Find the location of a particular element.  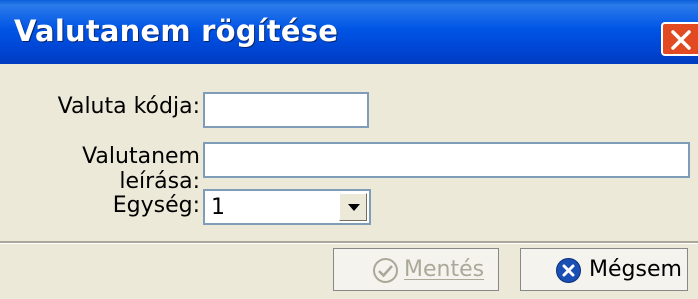

unit-dropdown-button is located at coordinates (353, 207).